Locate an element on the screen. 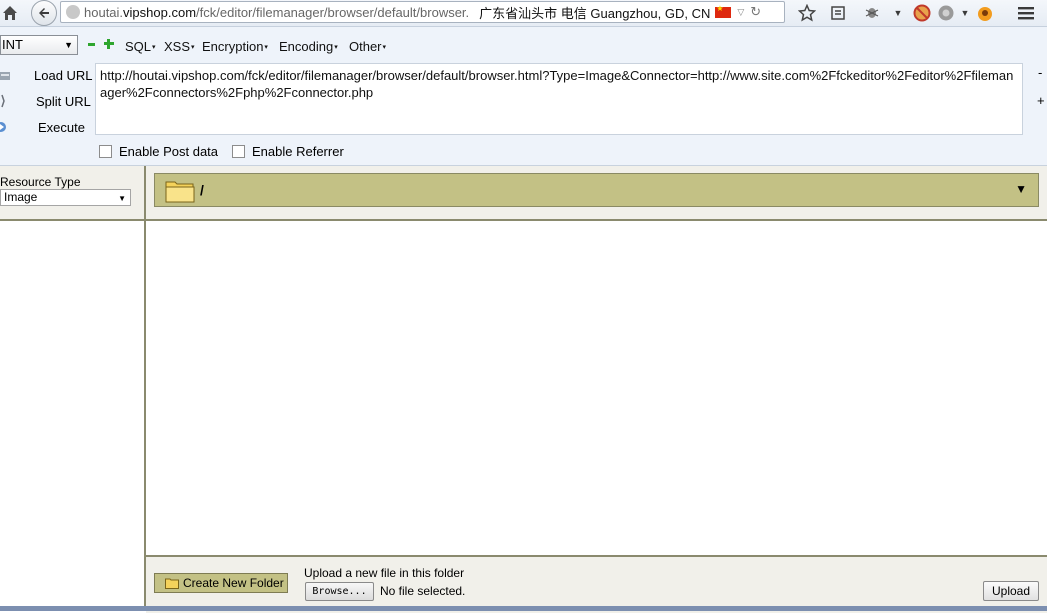 The height and width of the screenshot is (613, 1047). execute-button: Execute is located at coordinates (42, 127).